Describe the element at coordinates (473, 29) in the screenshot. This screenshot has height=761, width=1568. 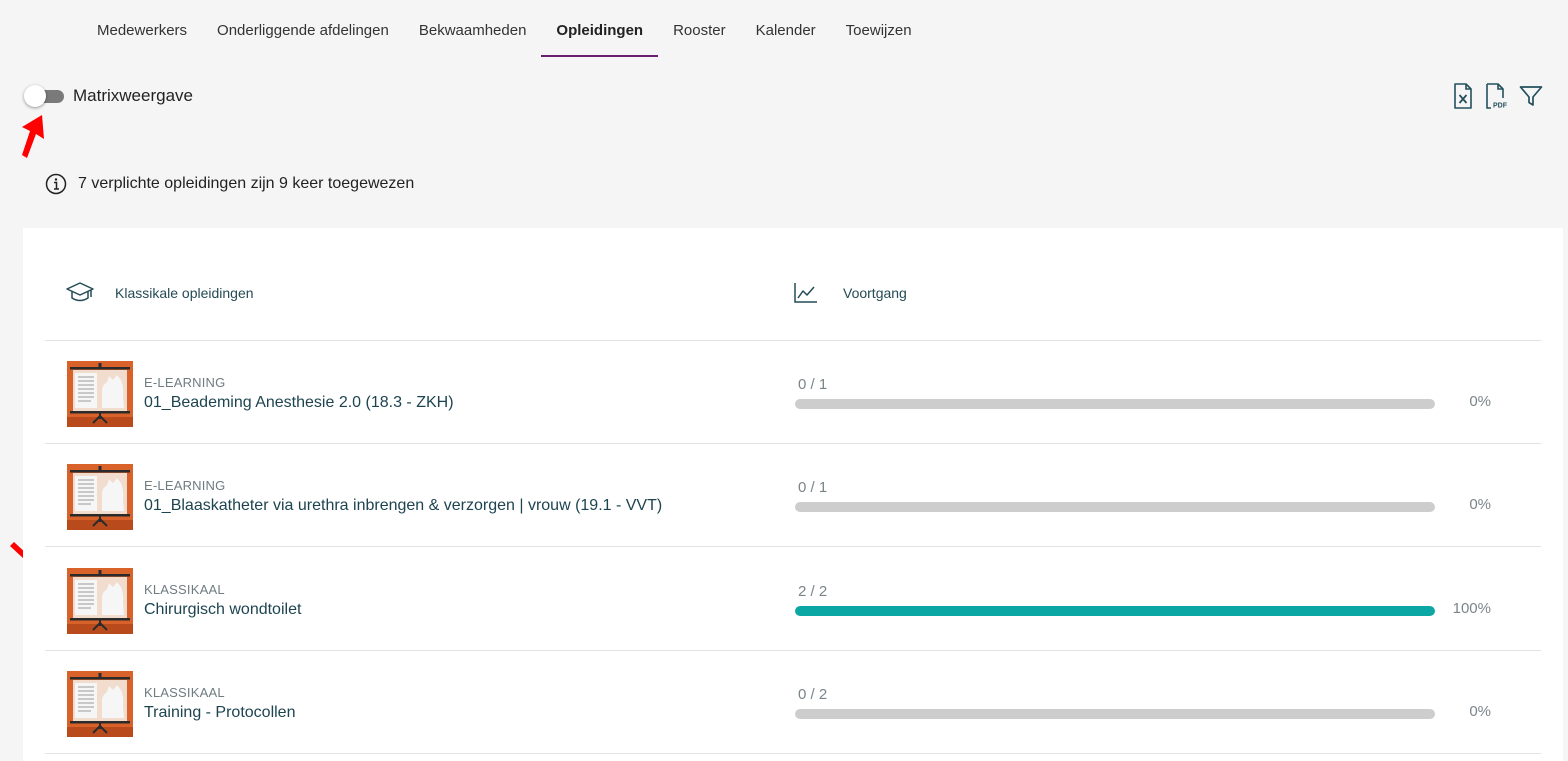
I see `tab-bekwaamheden: Bekwaamheden` at that location.